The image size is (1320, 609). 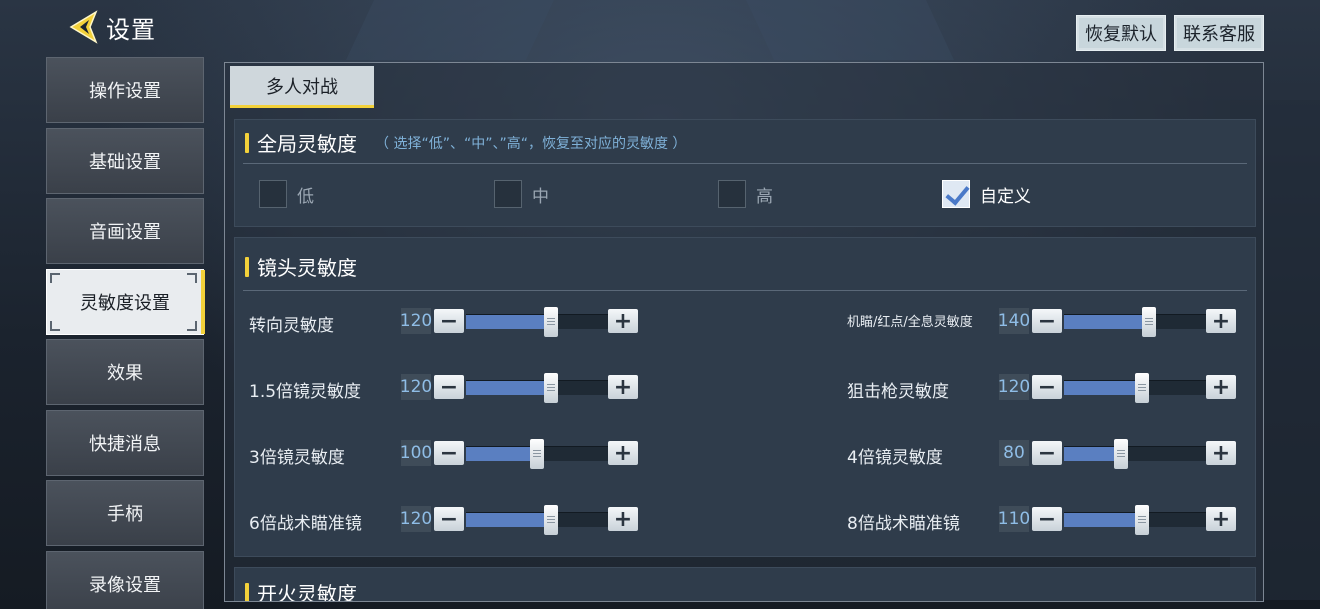 I want to click on header: 设置, so click(x=111, y=27).